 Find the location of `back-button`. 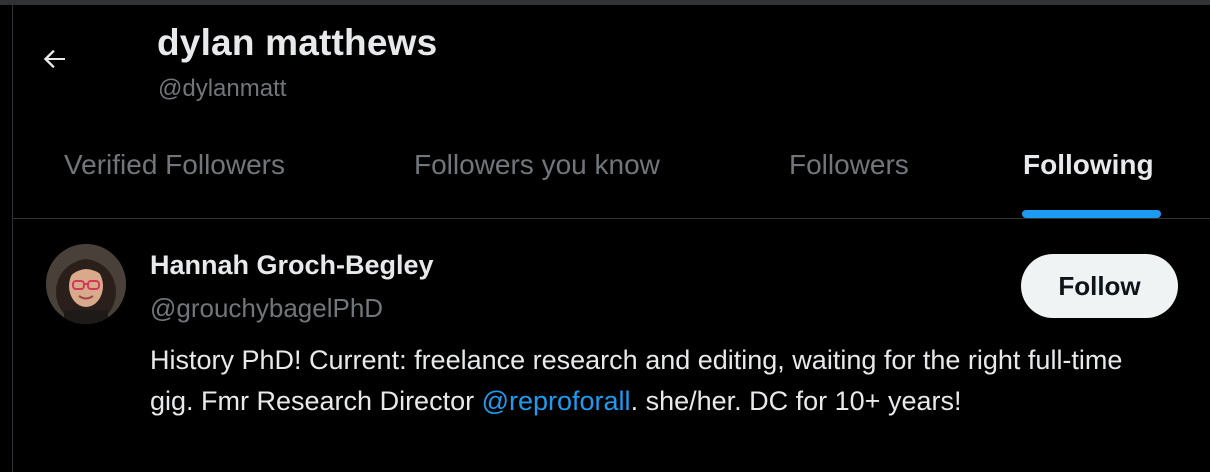

back-button is located at coordinates (55, 59).